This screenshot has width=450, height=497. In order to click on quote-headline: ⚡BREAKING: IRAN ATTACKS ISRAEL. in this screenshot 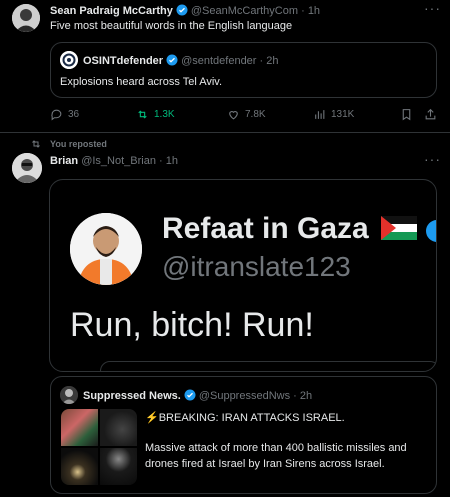, I will do `click(245, 418)`.